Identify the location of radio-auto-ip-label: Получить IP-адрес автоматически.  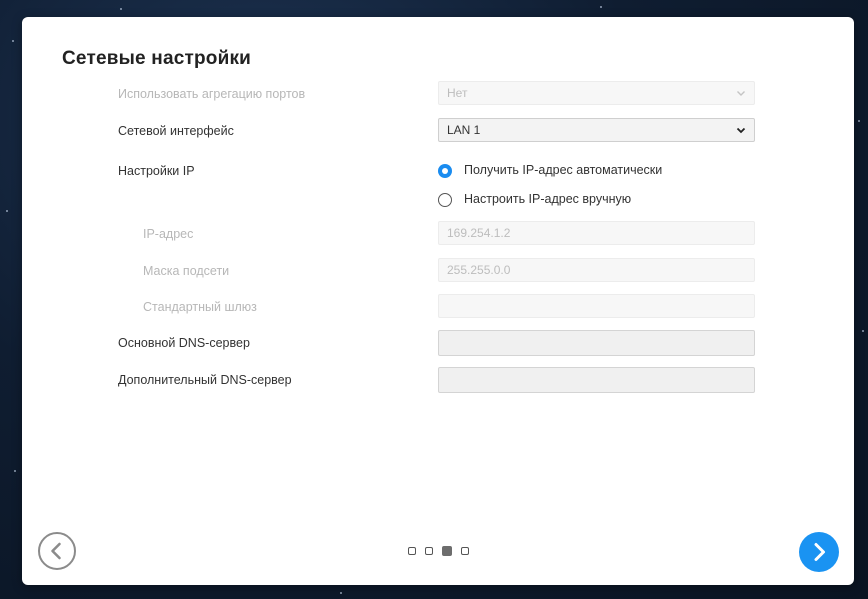
(563, 170).